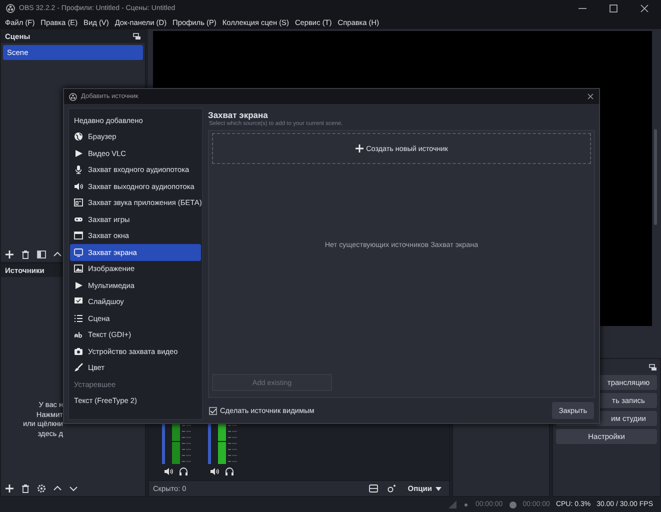  I want to click on checkbox, so click(213, 410).